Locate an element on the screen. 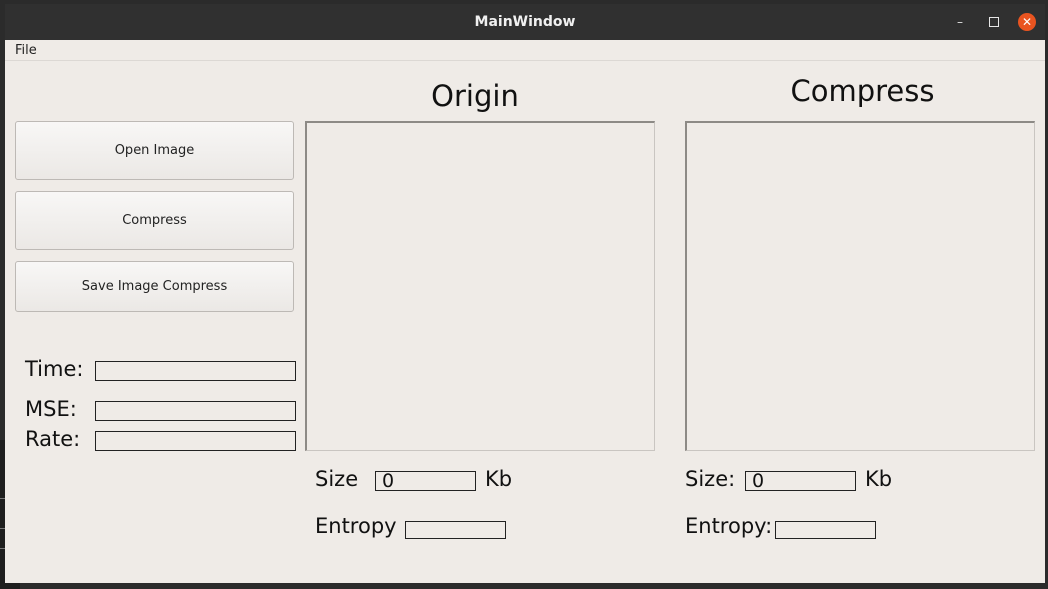 This screenshot has height=589, width=1048. open-image-button: Open Image is located at coordinates (154, 150).